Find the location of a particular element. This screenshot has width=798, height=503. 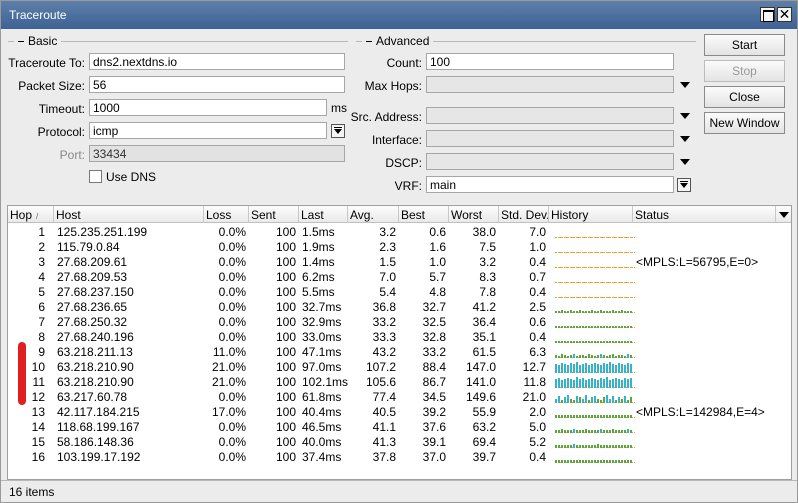

traceroute-to-input: dns2.nextdns.io is located at coordinates (217, 61).